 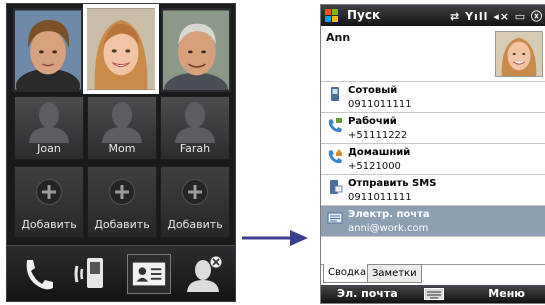 I want to click on contact-photo, so click(x=519, y=54).